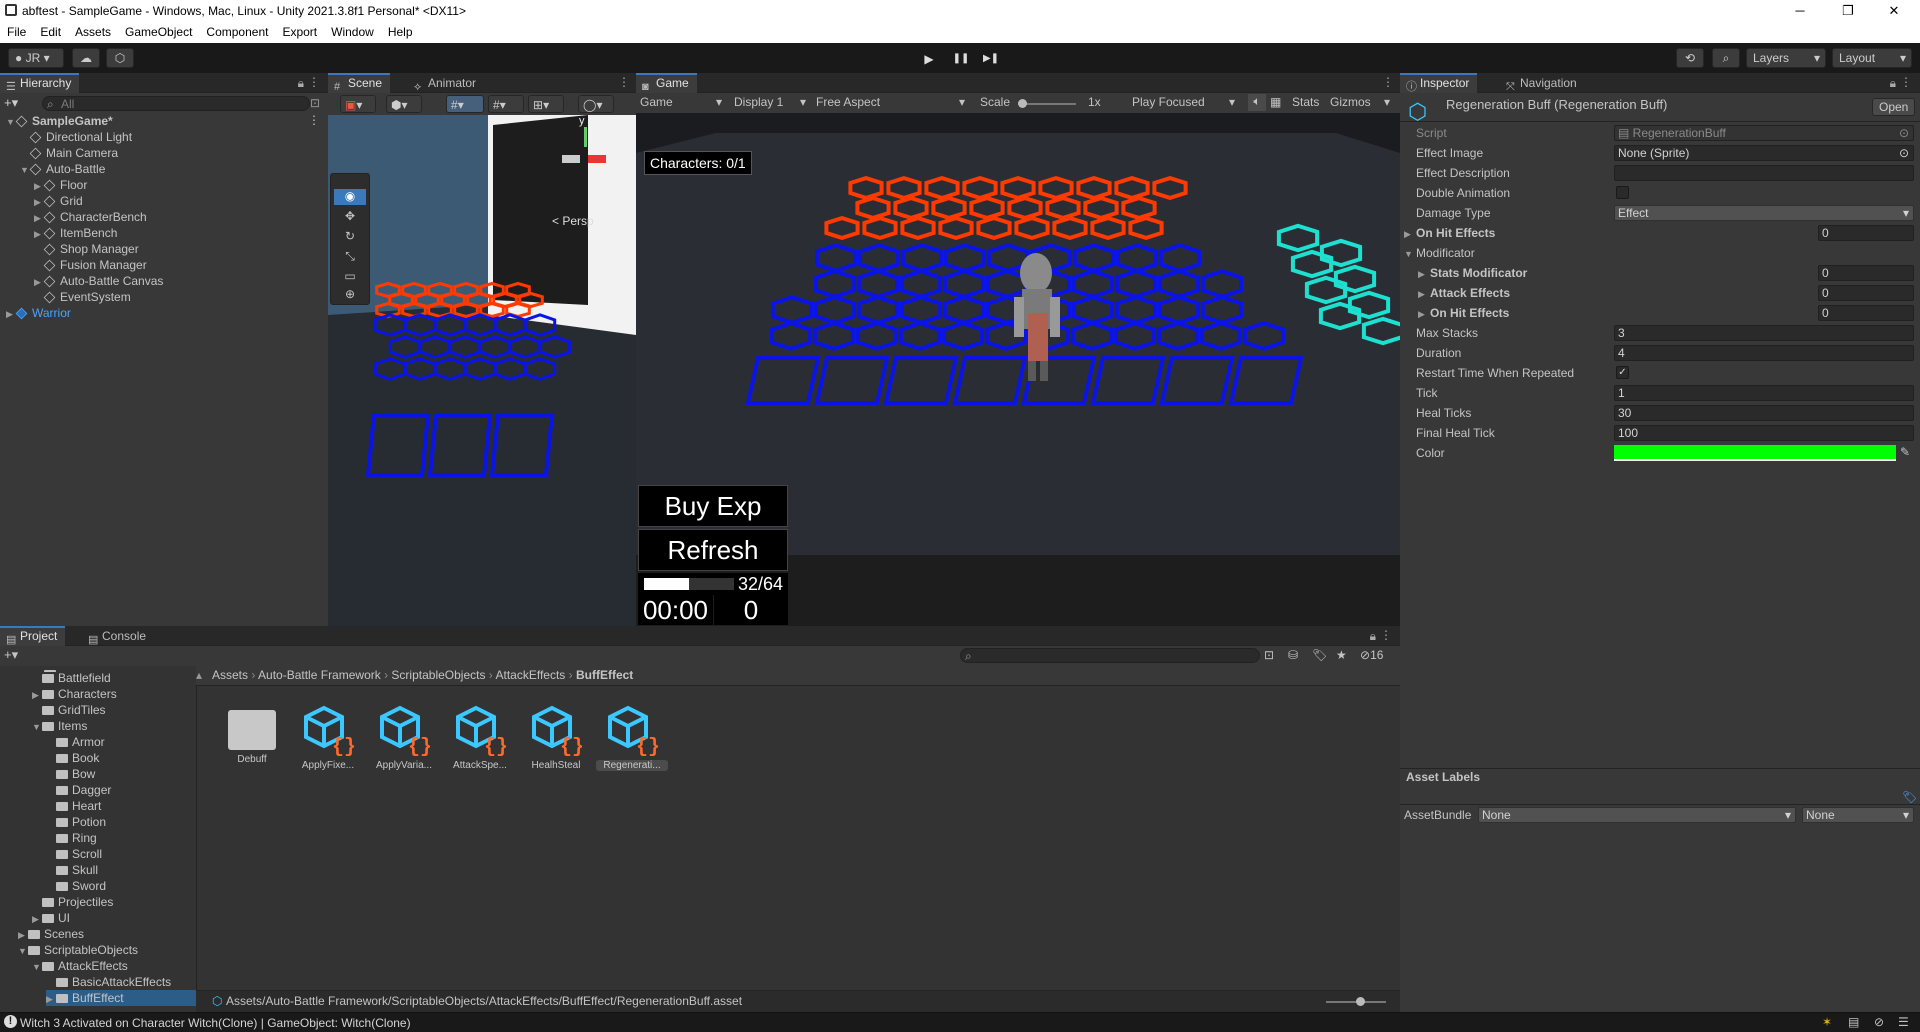 The height and width of the screenshot is (1032, 1920). I want to click on tab-navigation: ⤧ Navigation, so click(1542, 83).